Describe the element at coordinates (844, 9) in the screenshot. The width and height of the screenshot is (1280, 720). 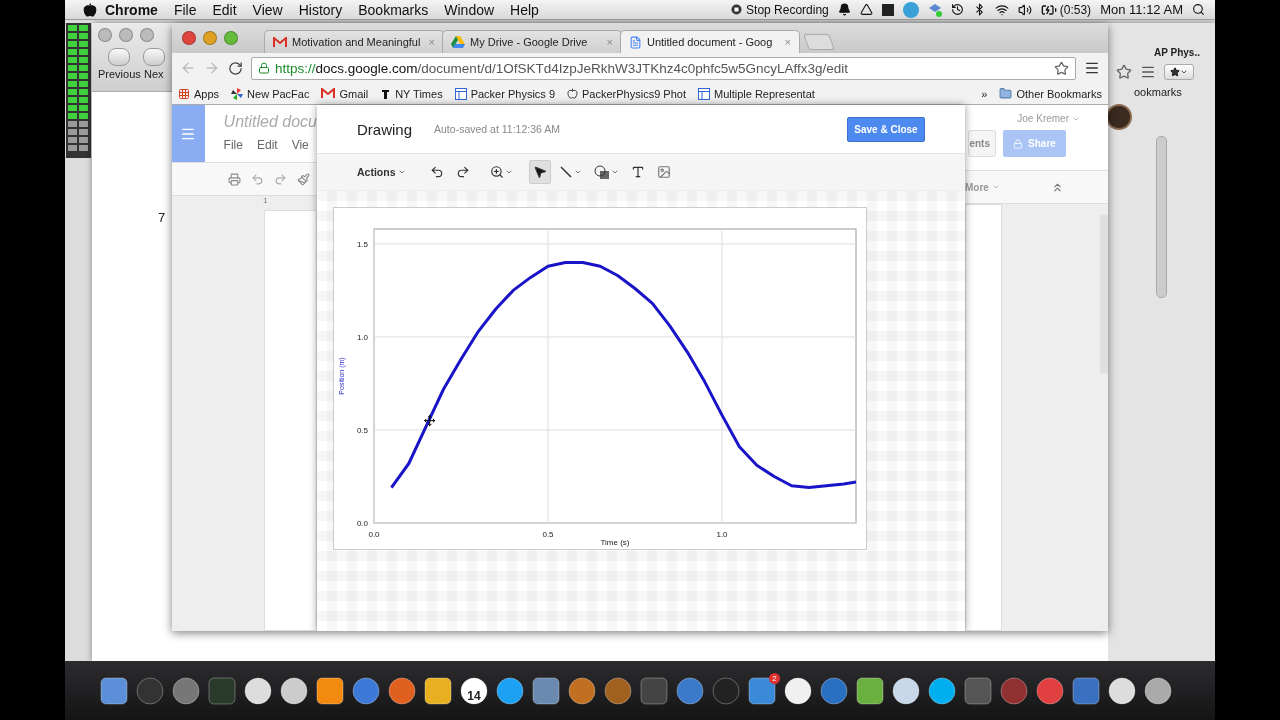
I see `bell-icon` at that location.